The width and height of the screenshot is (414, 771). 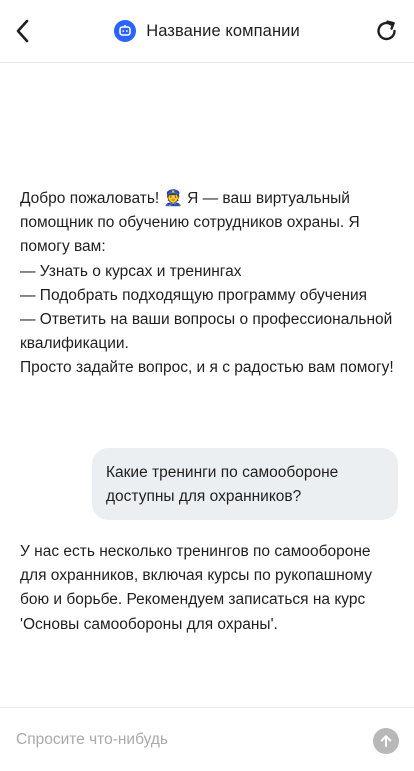 What do you see at coordinates (223, 30) in the screenshot?
I see `page-title: Название компании` at bounding box center [223, 30].